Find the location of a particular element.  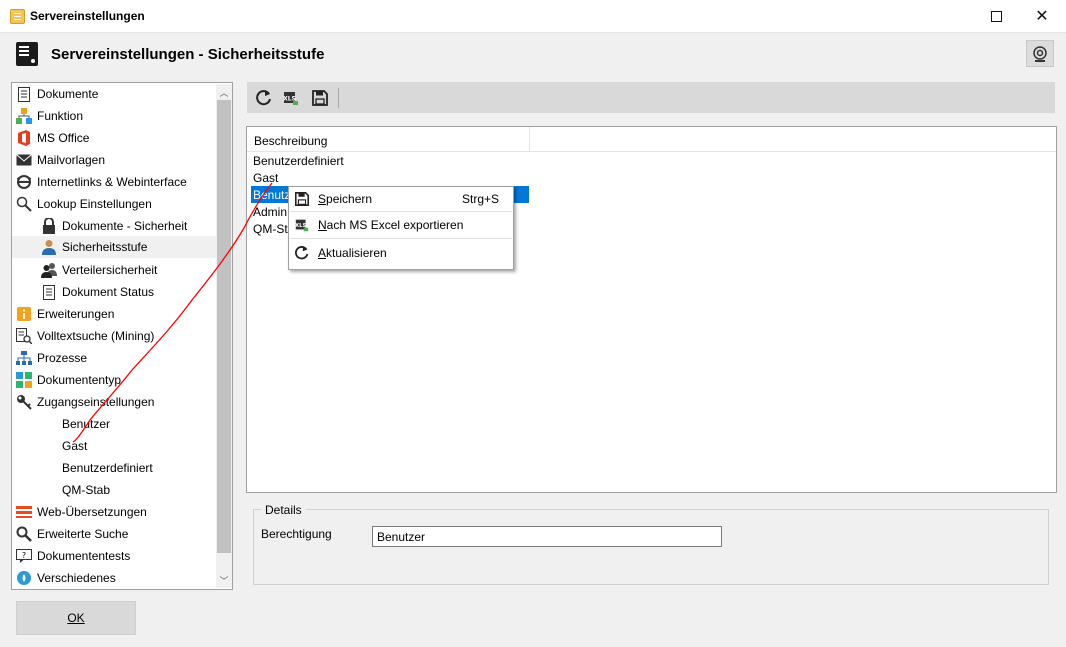

tree-item-verteilersicherheit: Verteilersicherheit is located at coordinates (99, 270).